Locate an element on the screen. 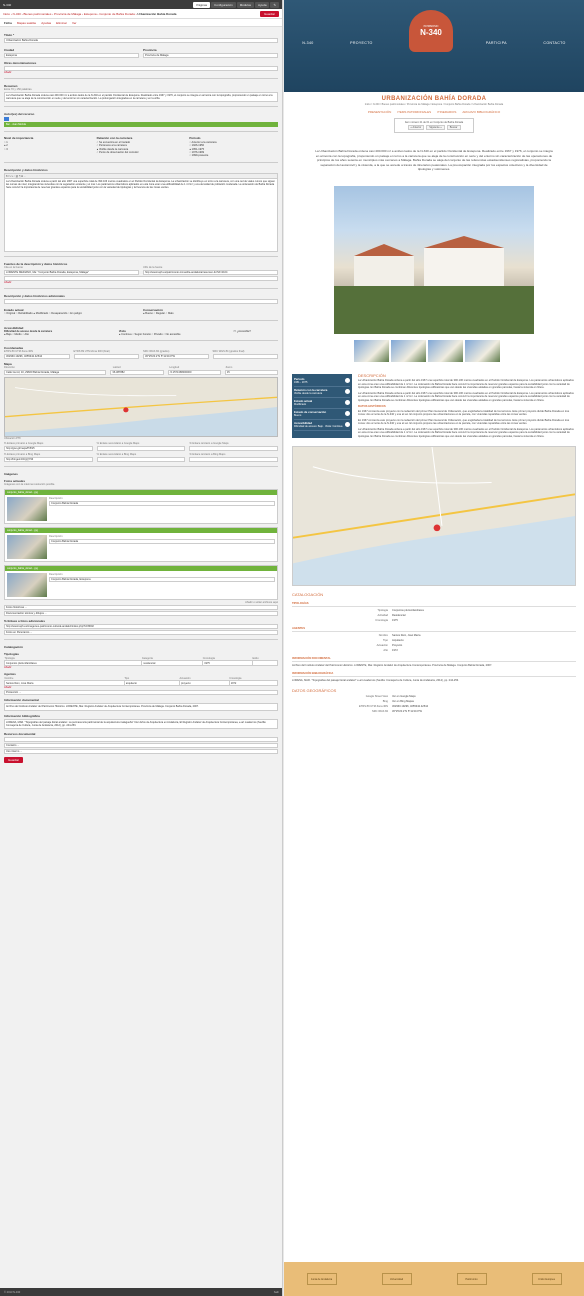 This screenshot has height=1296, width=584. secnav-presentacion: PRESENTACIÓN is located at coordinates (379, 112).